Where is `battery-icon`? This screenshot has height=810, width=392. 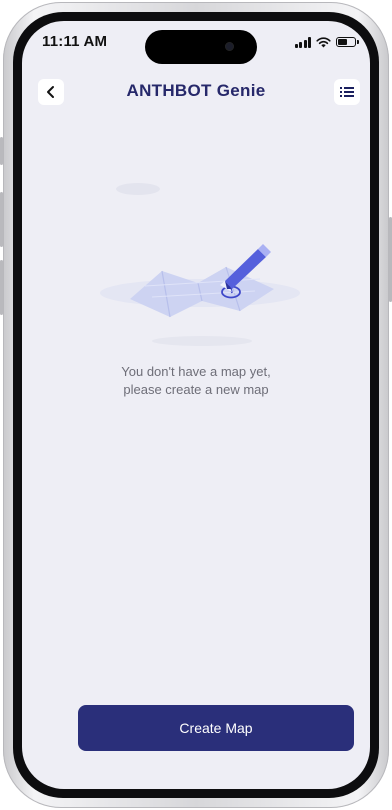
battery-icon is located at coordinates (347, 42).